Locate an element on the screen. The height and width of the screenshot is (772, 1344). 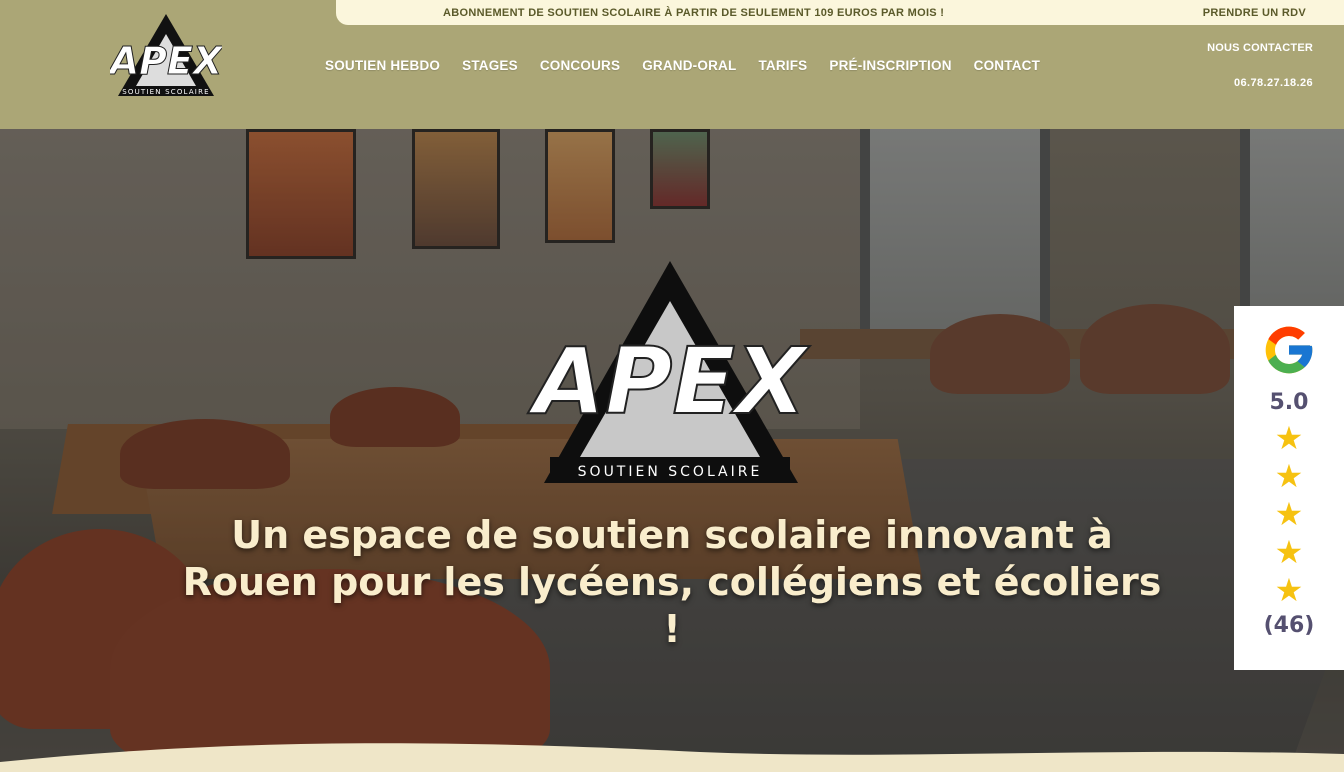
nav-pre-inscription: PRÉ-INSCRIPTION is located at coordinates (890, 65).